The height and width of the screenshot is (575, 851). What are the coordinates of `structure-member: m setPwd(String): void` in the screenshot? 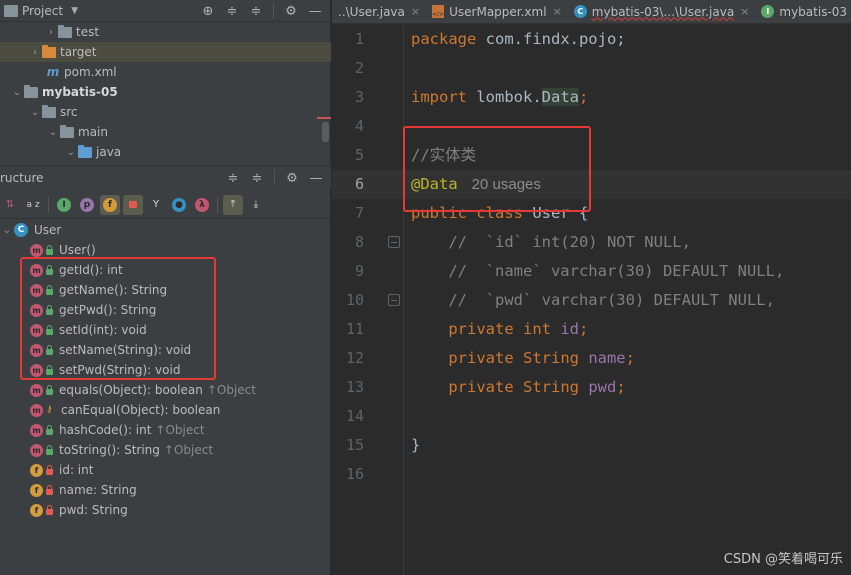 It's located at (165, 370).